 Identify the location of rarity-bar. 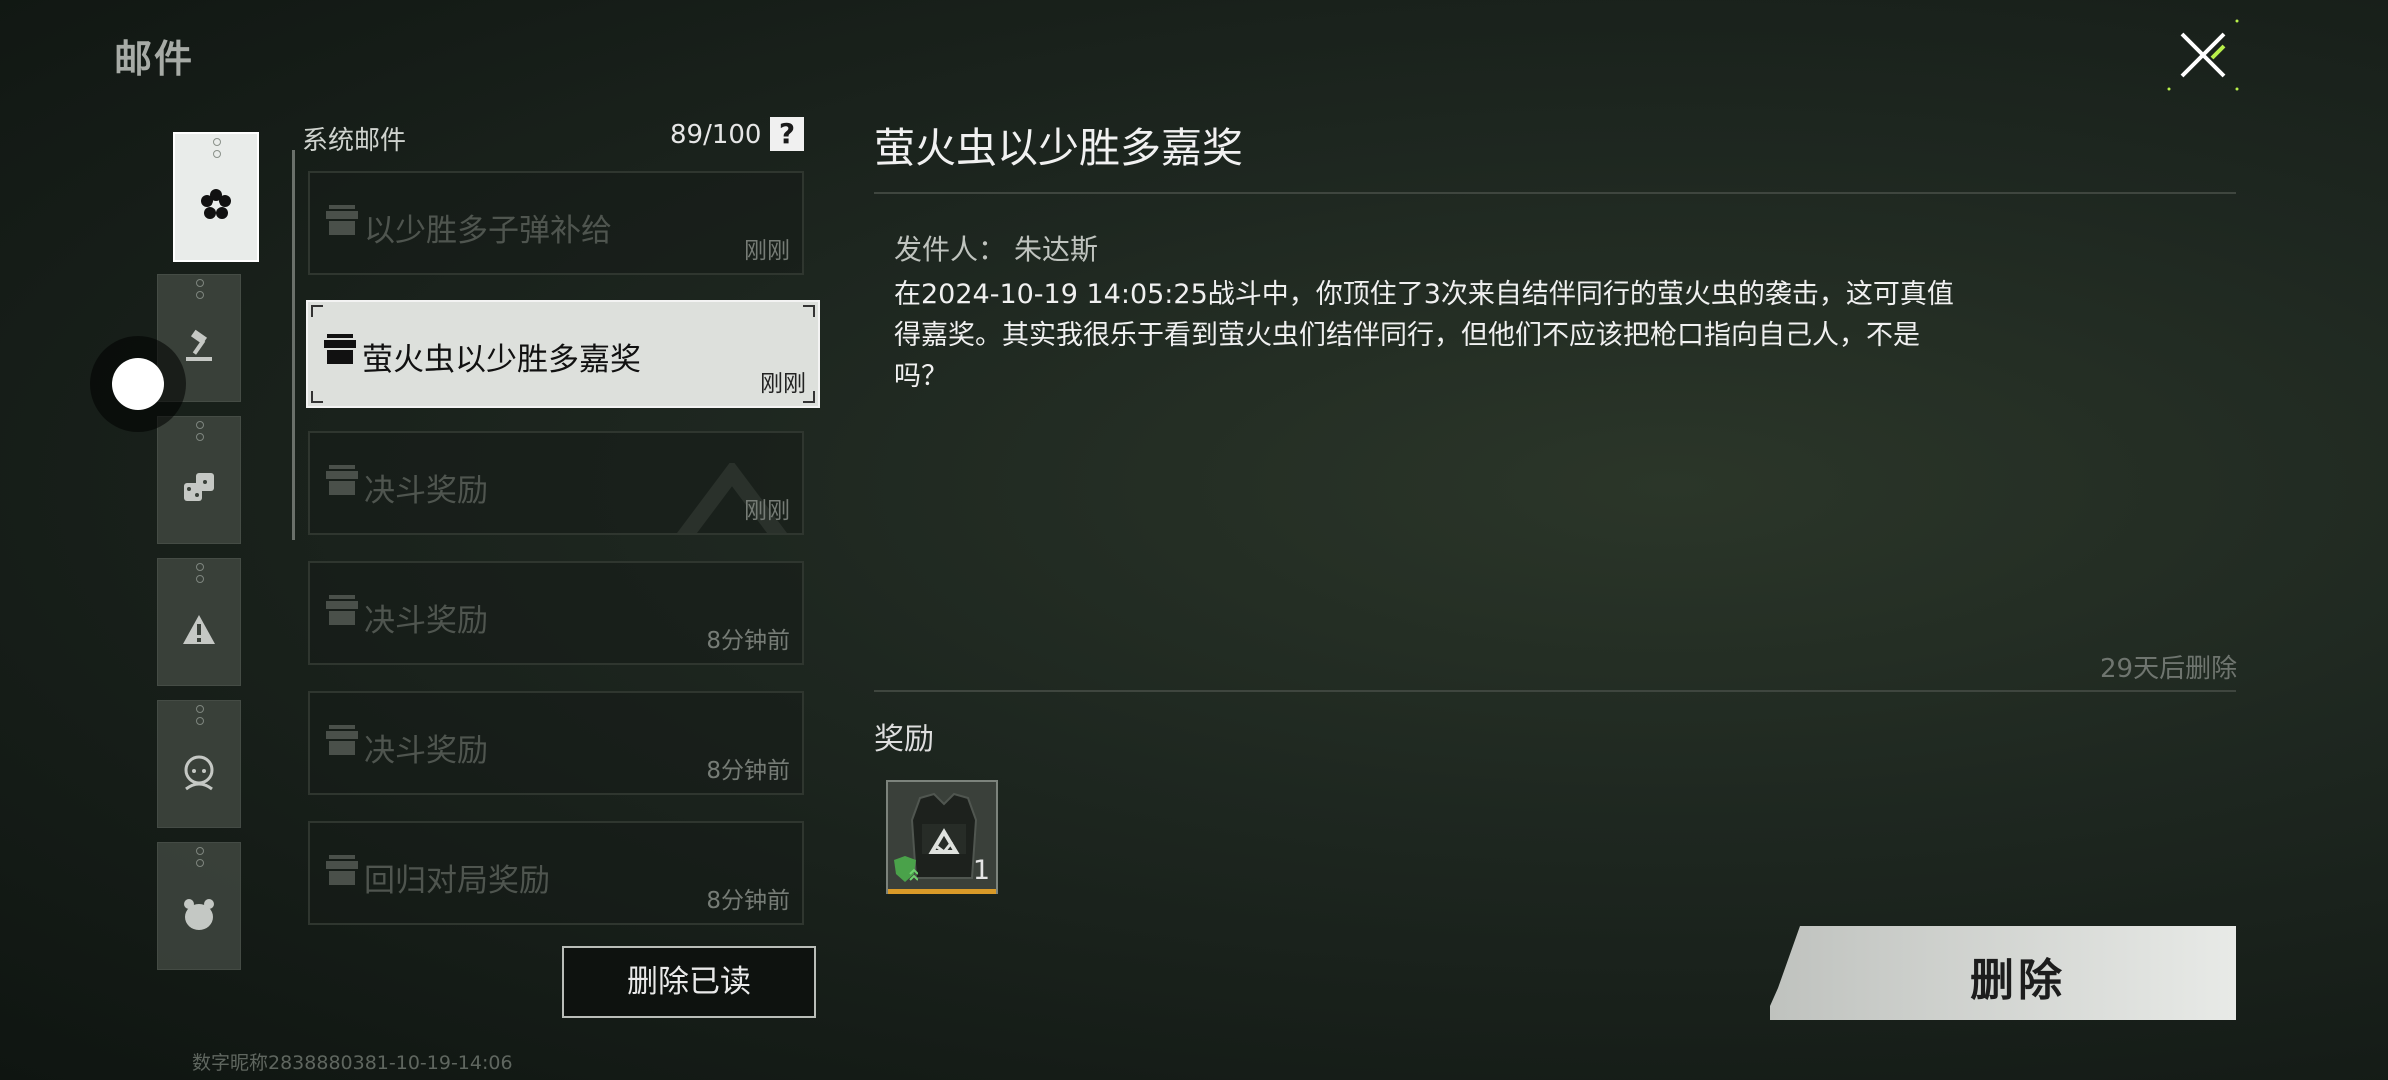
(942, 891).